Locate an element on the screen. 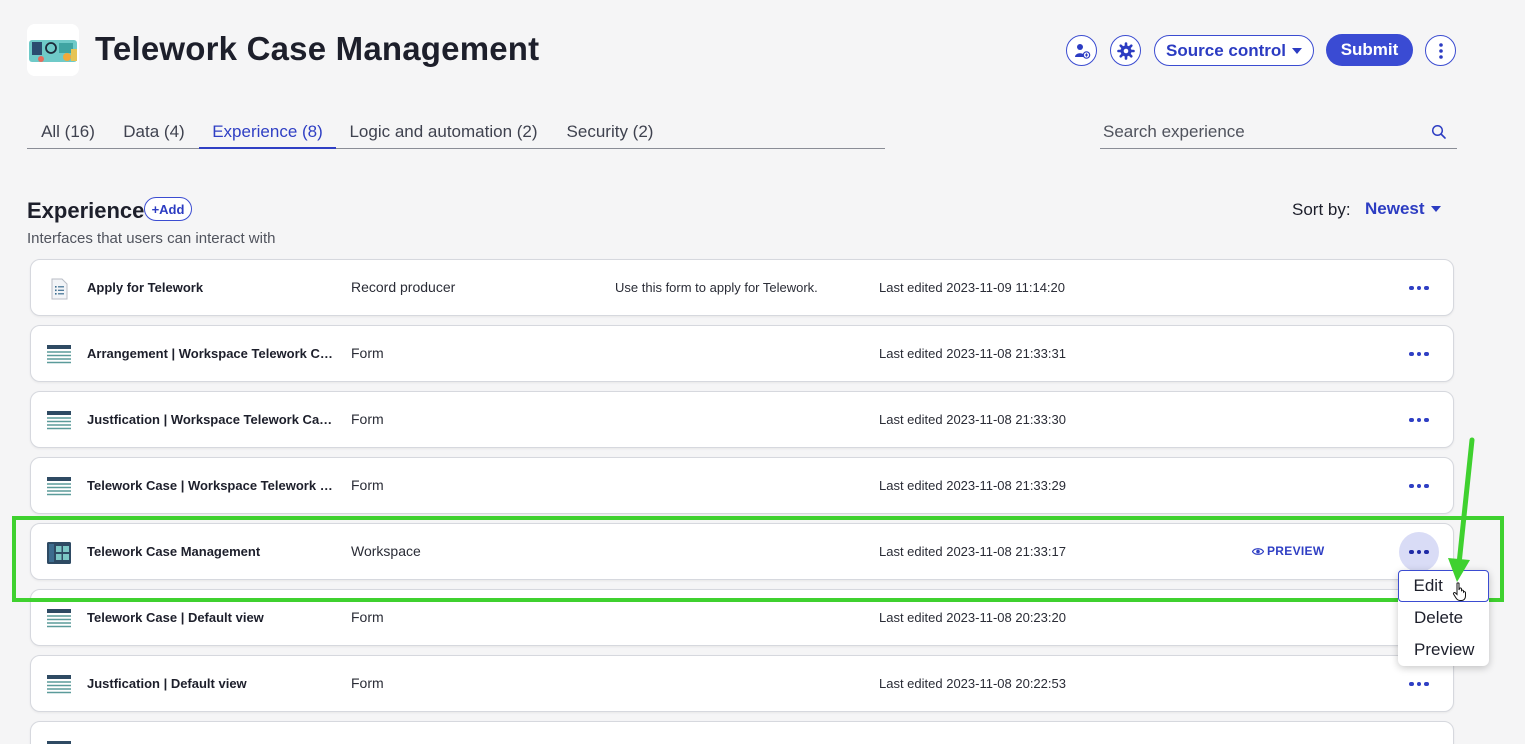  list-item is located at coordinates (742, 732).